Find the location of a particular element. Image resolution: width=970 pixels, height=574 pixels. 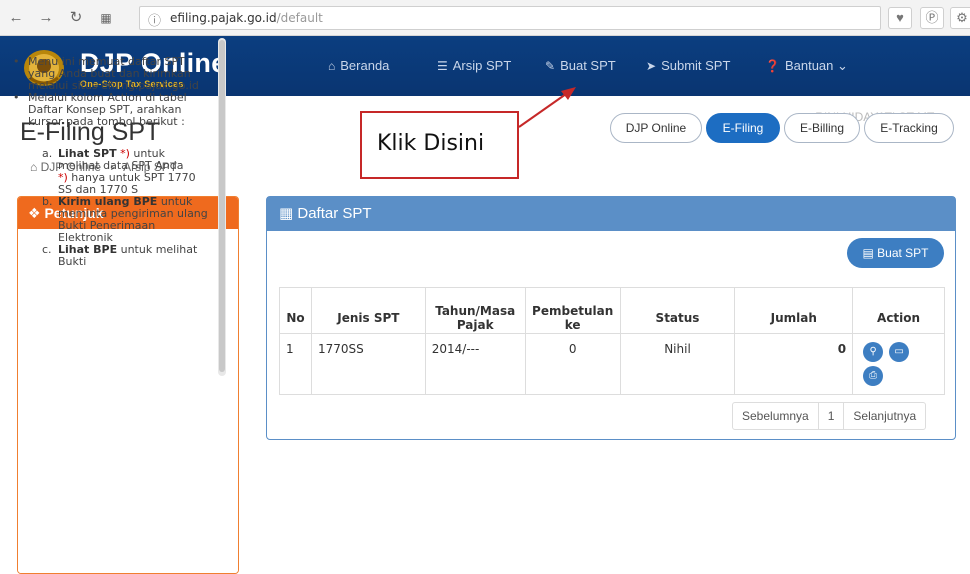

col-jenis-spt: Jenis SPT is located at coordinates (368, 310).